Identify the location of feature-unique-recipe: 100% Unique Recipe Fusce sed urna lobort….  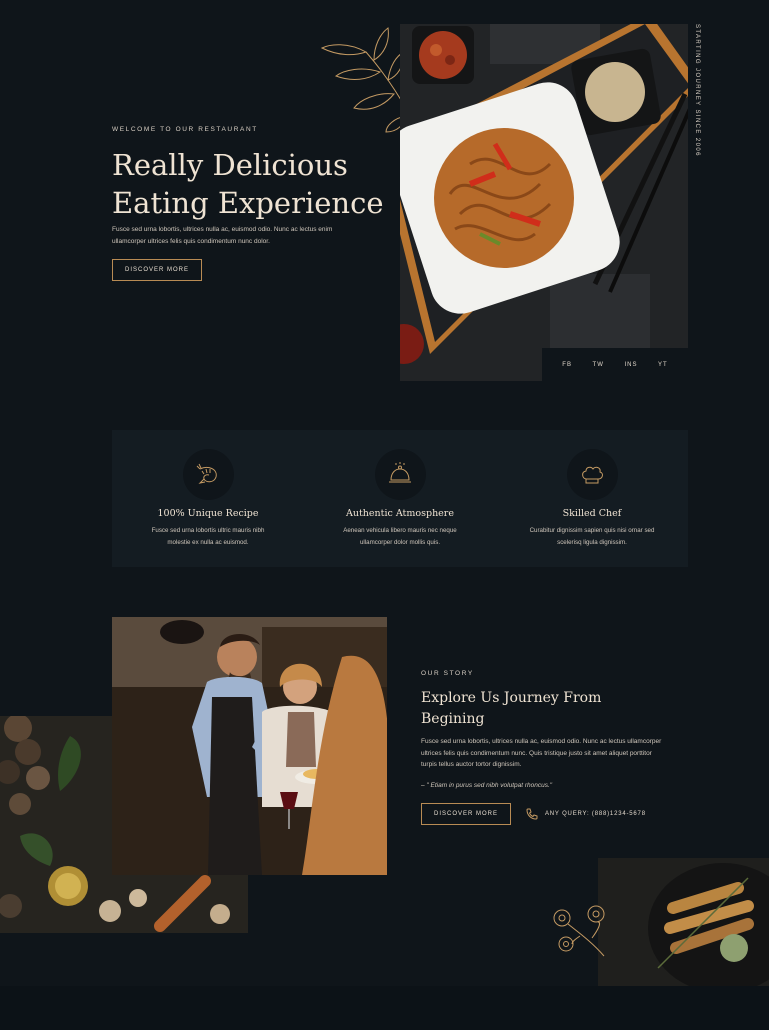
(208, 498).